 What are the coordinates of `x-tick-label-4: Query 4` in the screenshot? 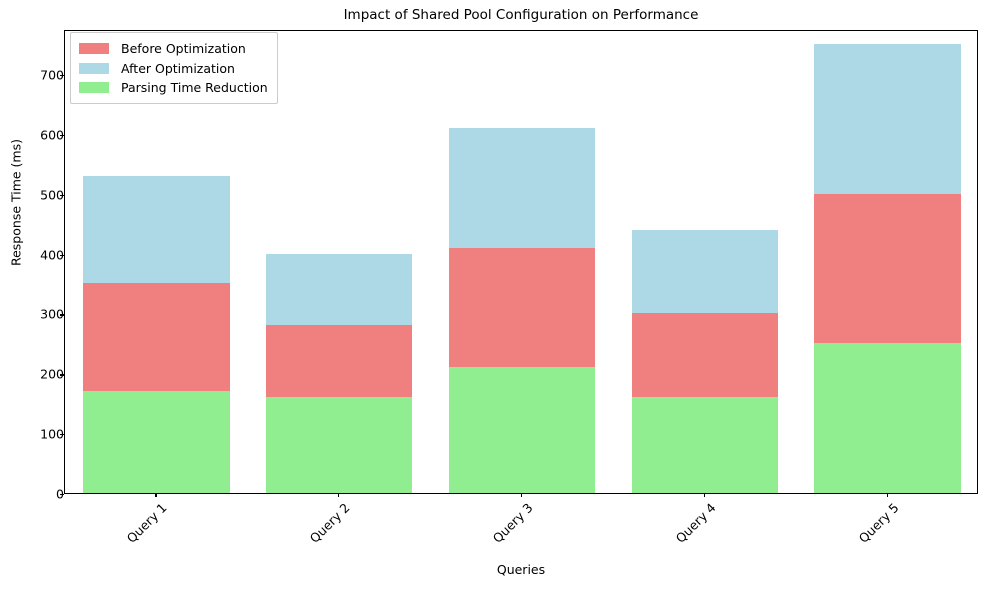 It's located at (695, 523).